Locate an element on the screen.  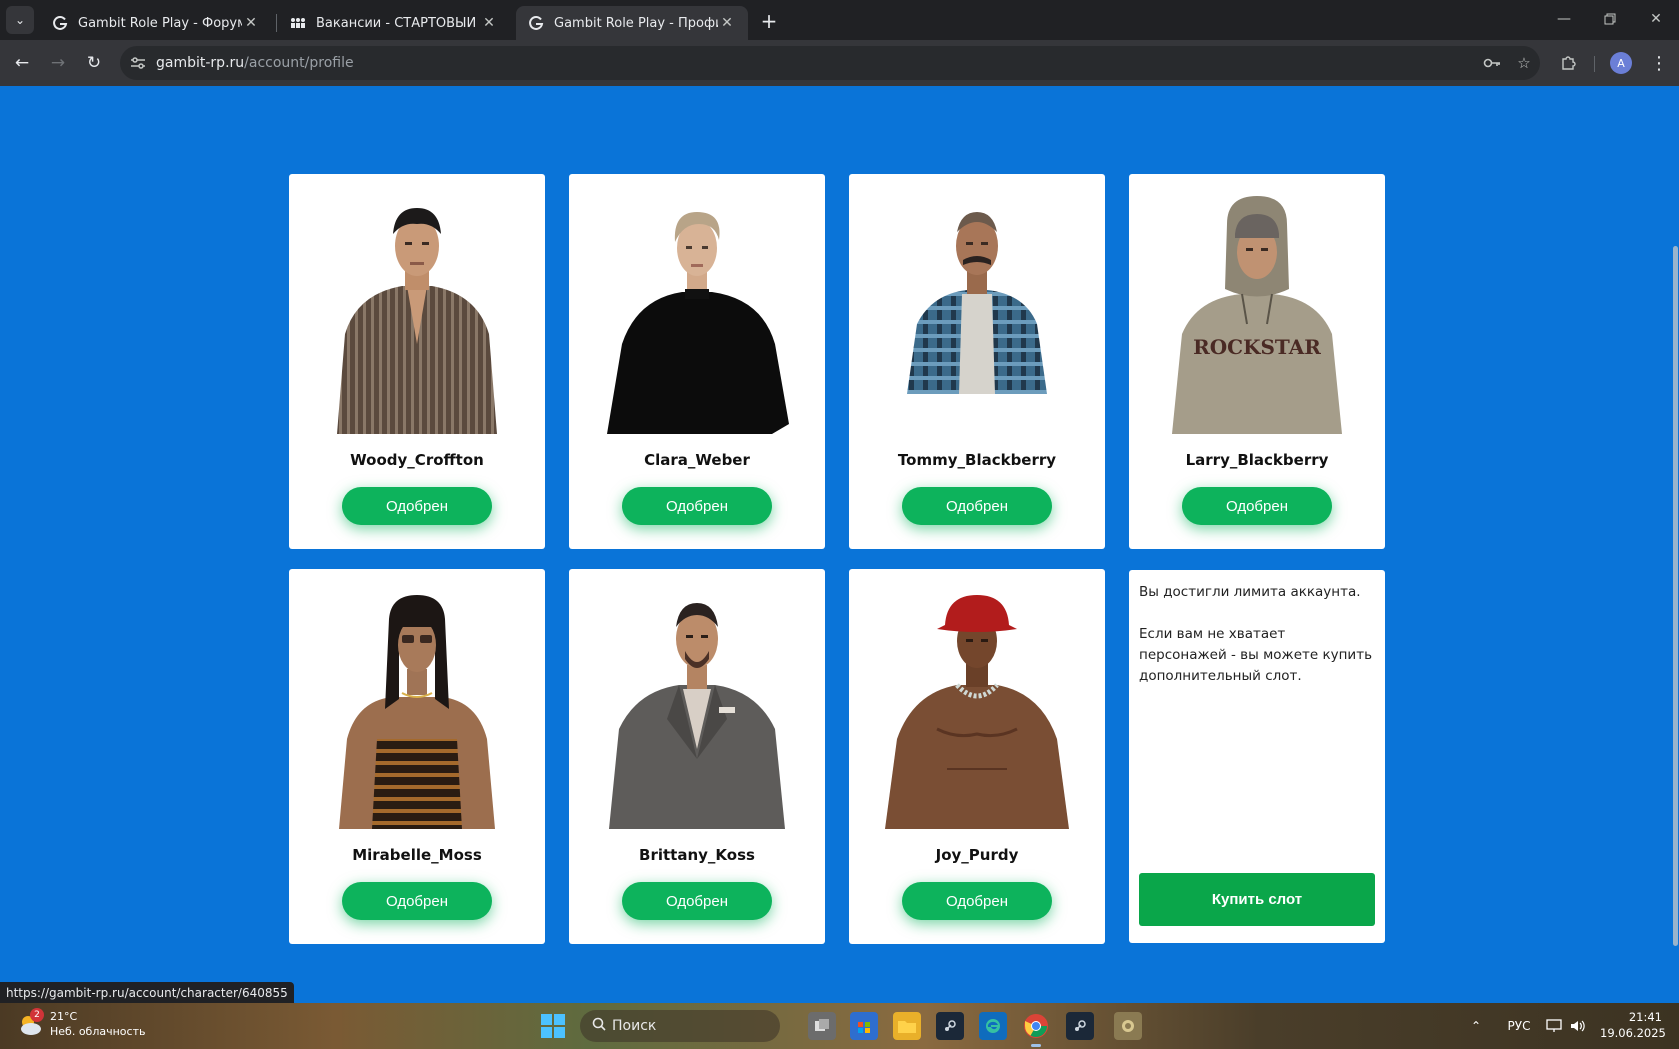
toolbar-separator is located at coordinates (1594, 64).